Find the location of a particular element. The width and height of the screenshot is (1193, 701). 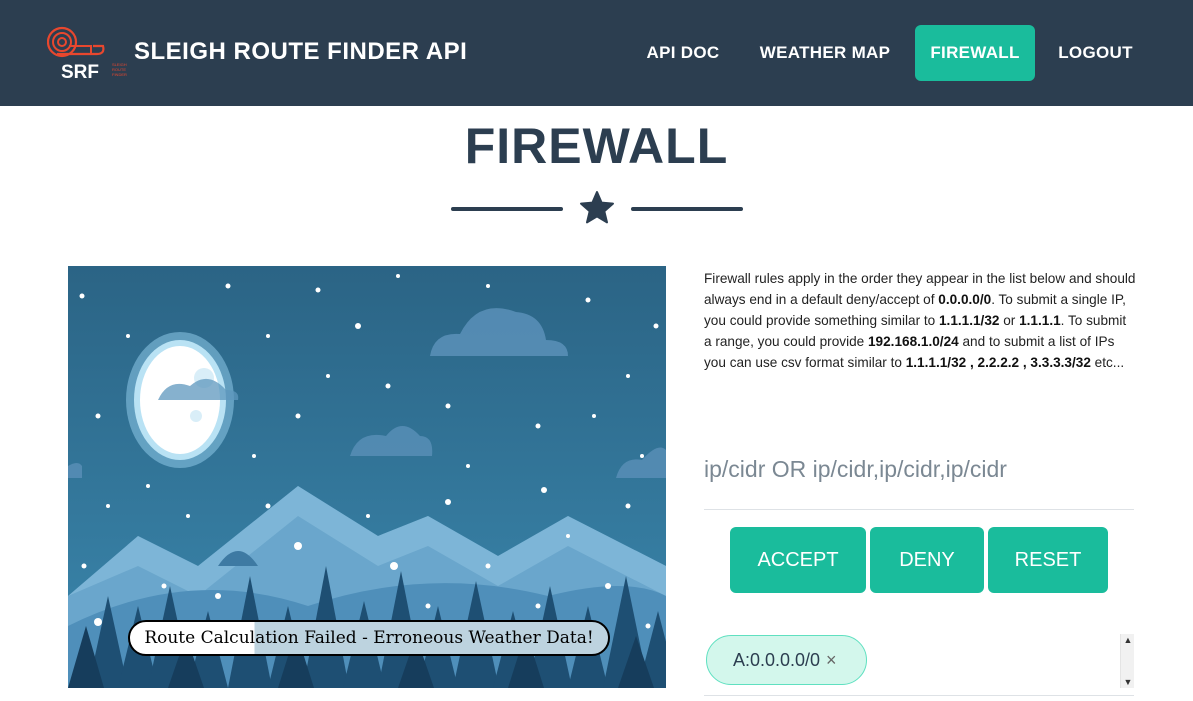

svg-text: SRF is located at coordinates (80, 72).